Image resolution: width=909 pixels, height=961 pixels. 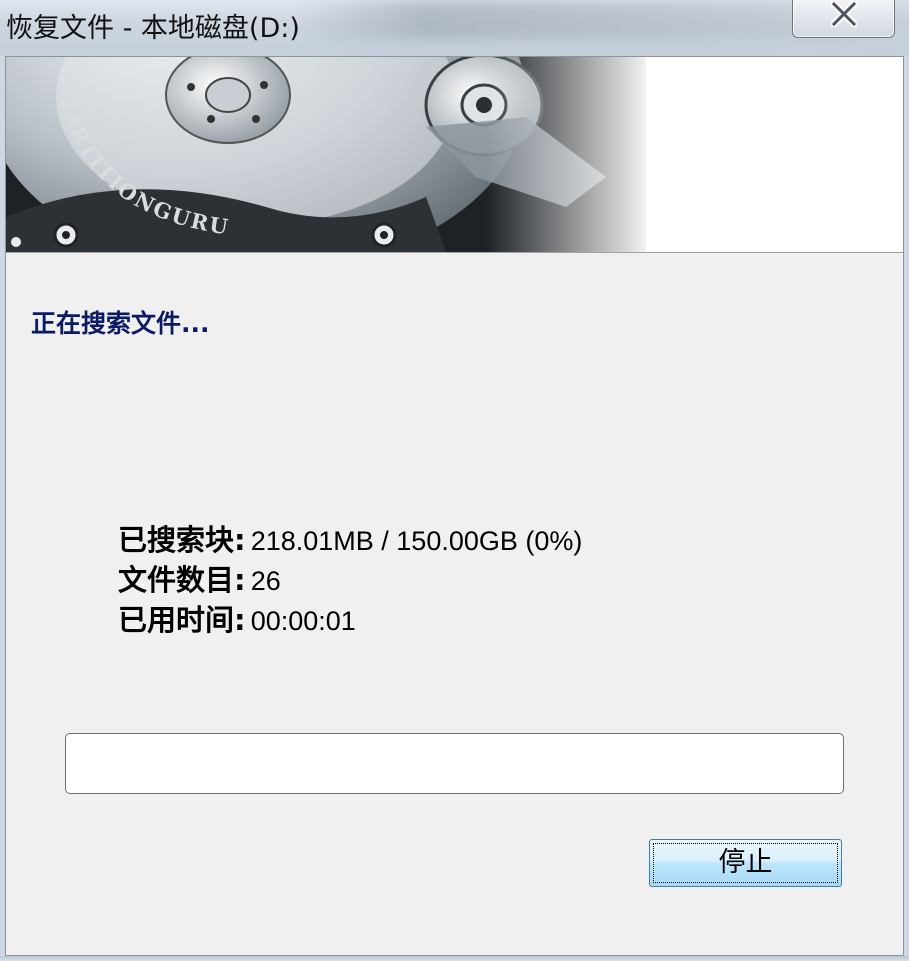 What do you see at coordinates (303, 621) in the screenshot?
I see `stat-value: 00:00:01` at bounding box center [303, 621].